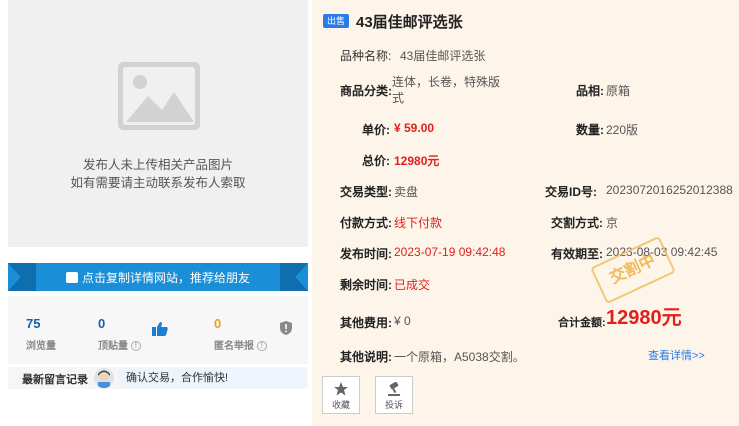 This screenshot has width=739, height=426. Describe the element at coordinates (393, 405) in the screenshot. I see `complain-label: 投诉` at that location.